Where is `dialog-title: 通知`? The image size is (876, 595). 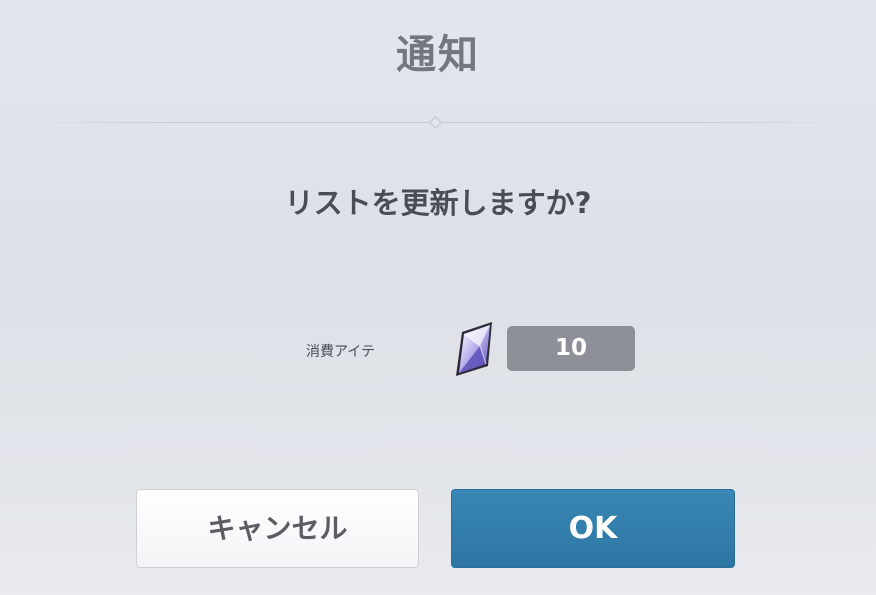
dialog-title: 通知 is located at coordinates (438, 55).